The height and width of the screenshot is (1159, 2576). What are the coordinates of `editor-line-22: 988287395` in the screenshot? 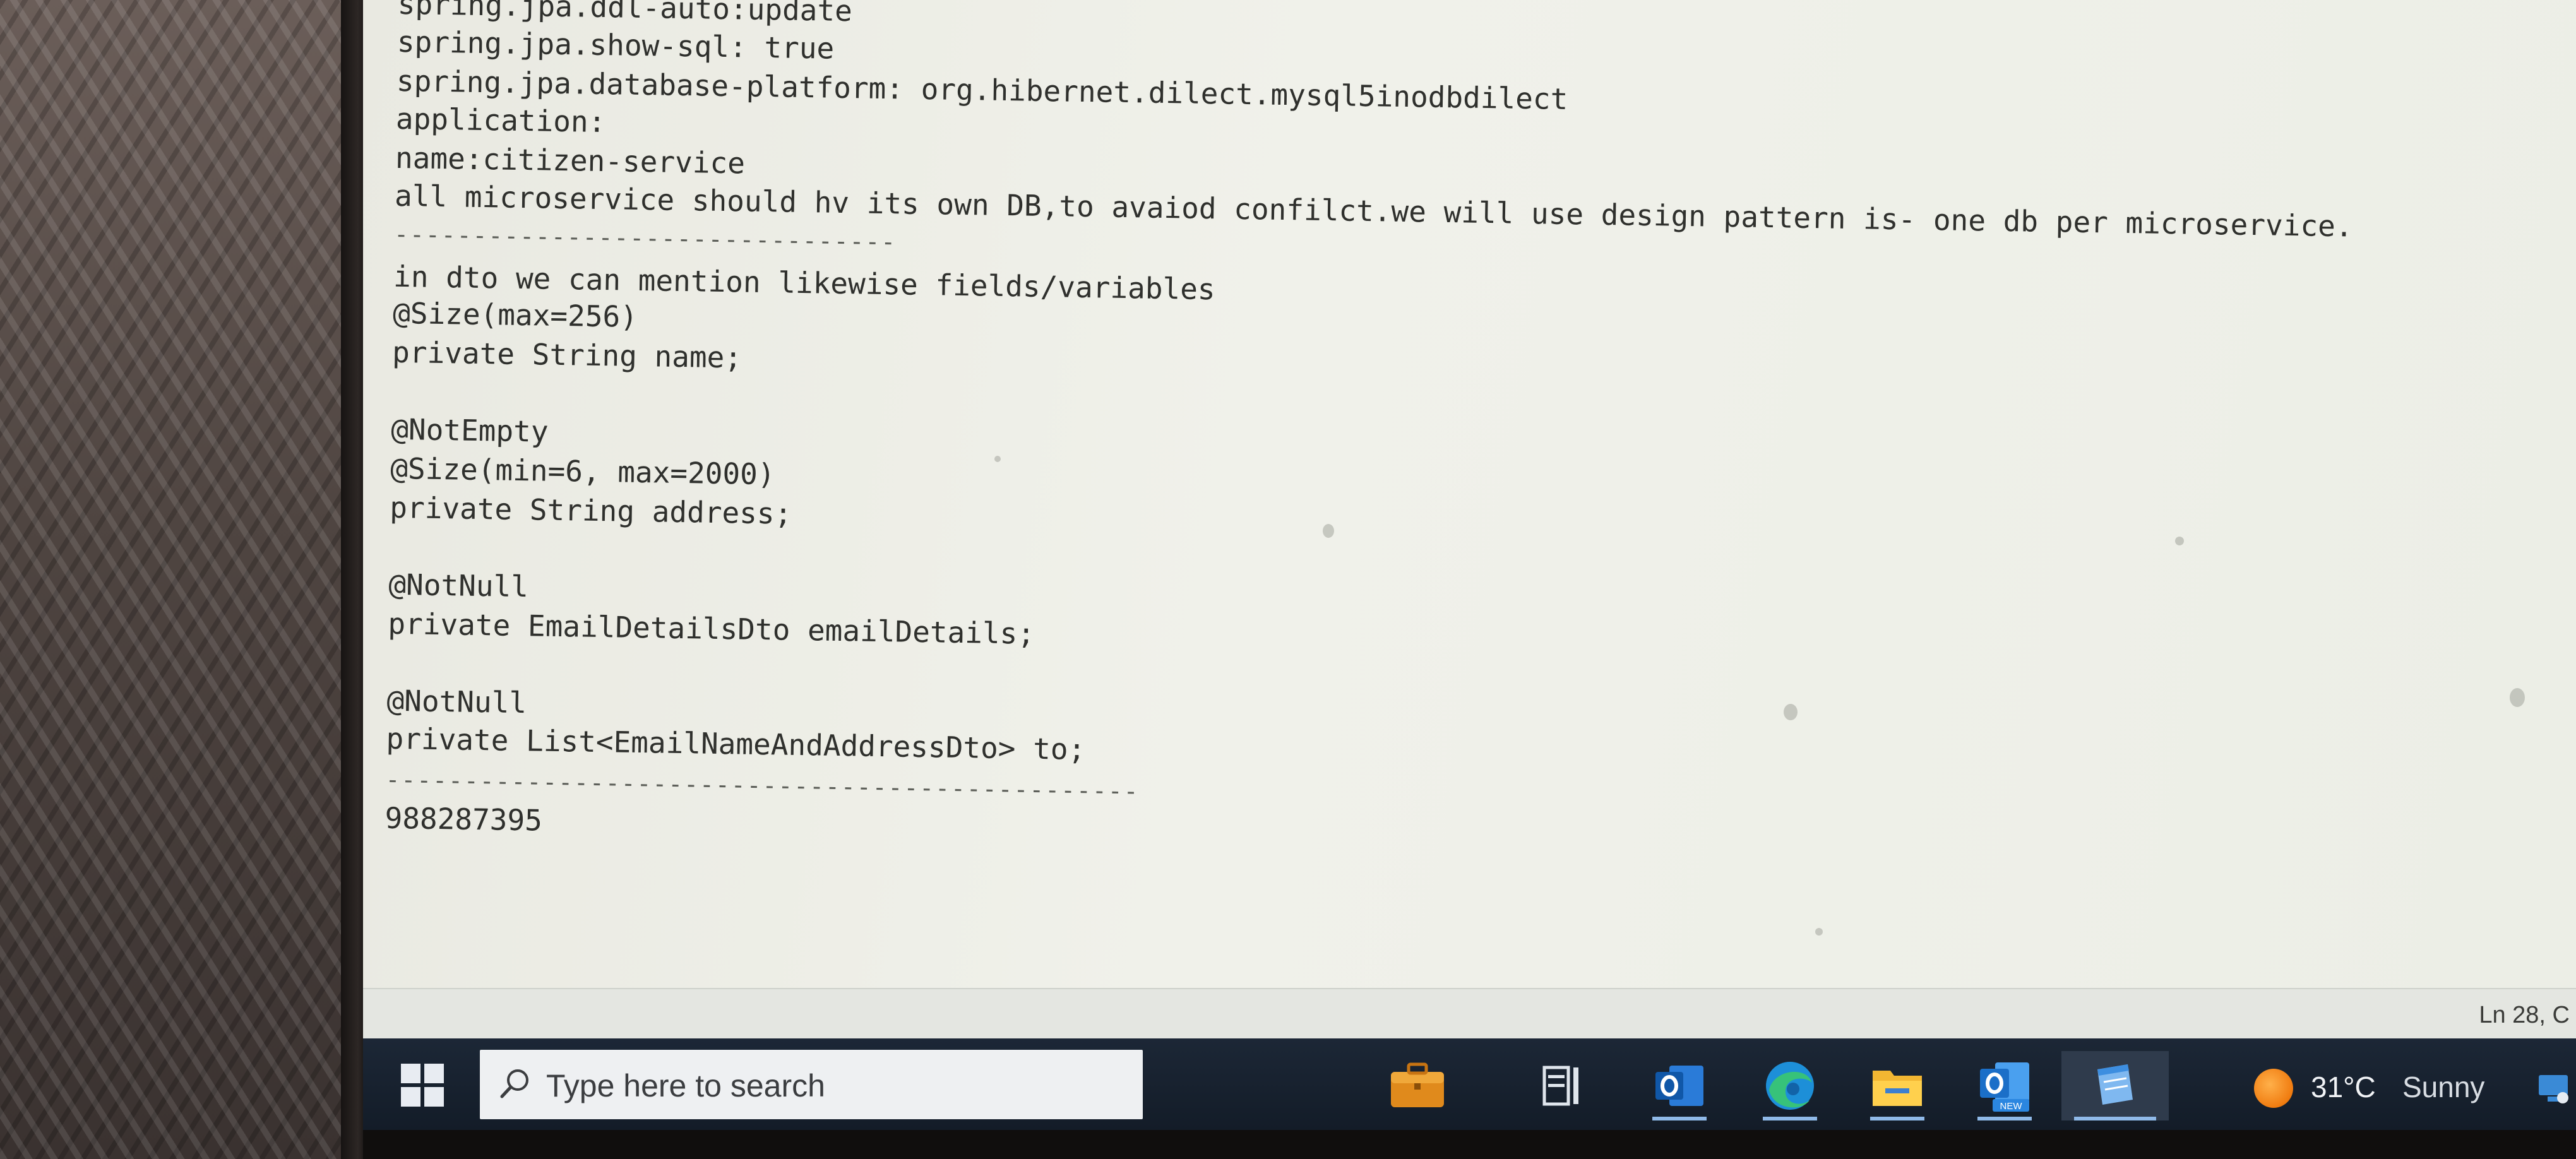 It's located at (464, 819).